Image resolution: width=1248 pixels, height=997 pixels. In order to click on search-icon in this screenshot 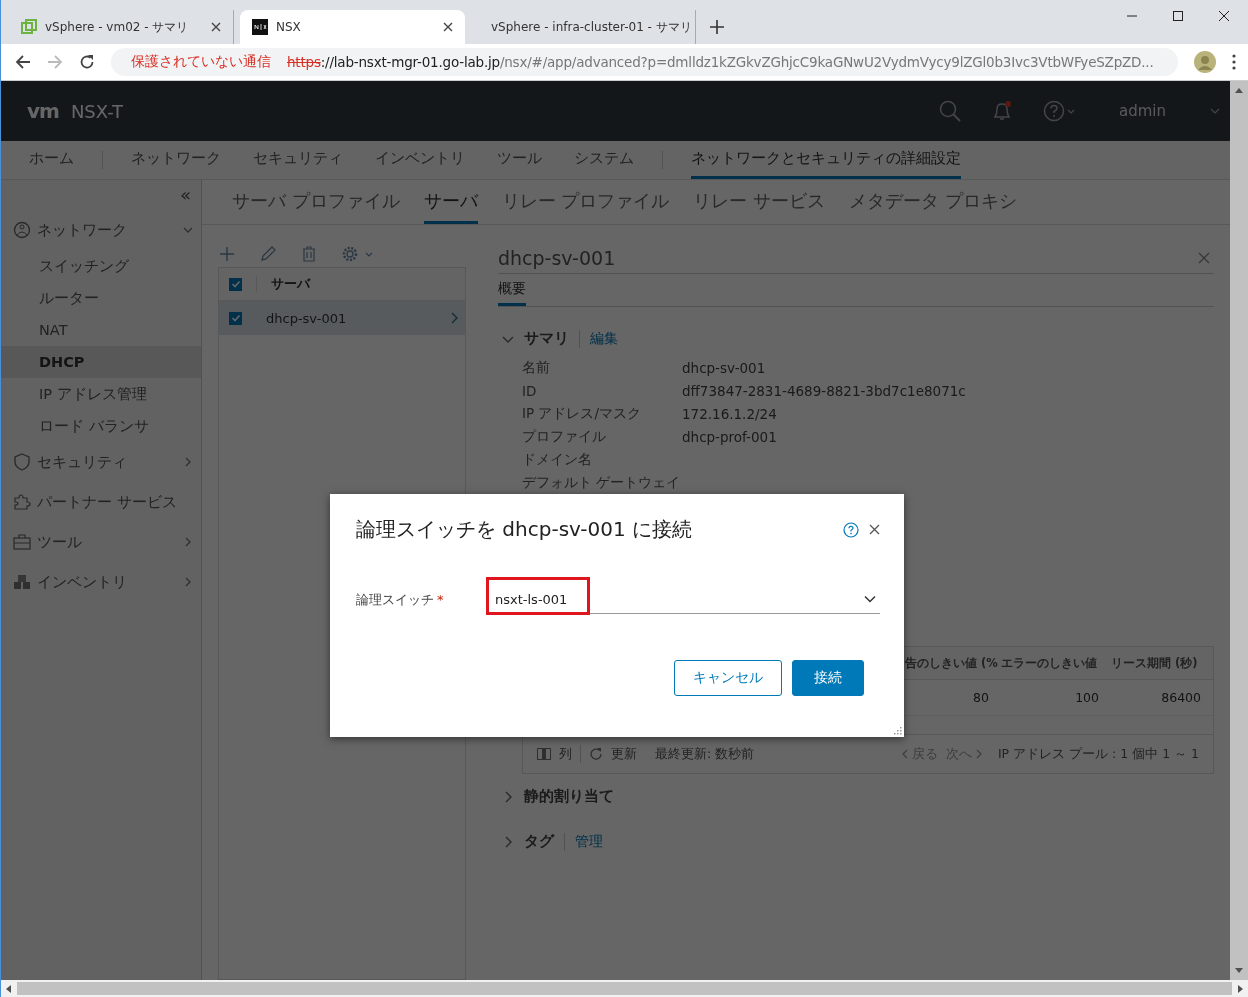, I will do `click(950, 111)`.